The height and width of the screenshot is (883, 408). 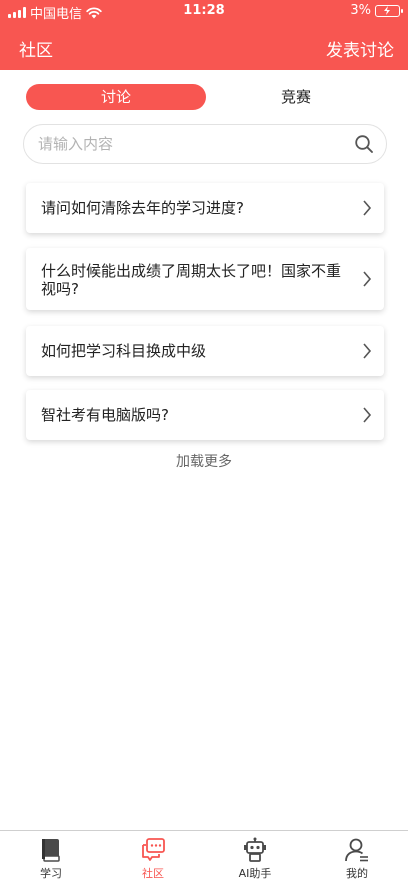 I want to click on post-card: 如何把学习科目换成中级, so click(x=205, y=351).